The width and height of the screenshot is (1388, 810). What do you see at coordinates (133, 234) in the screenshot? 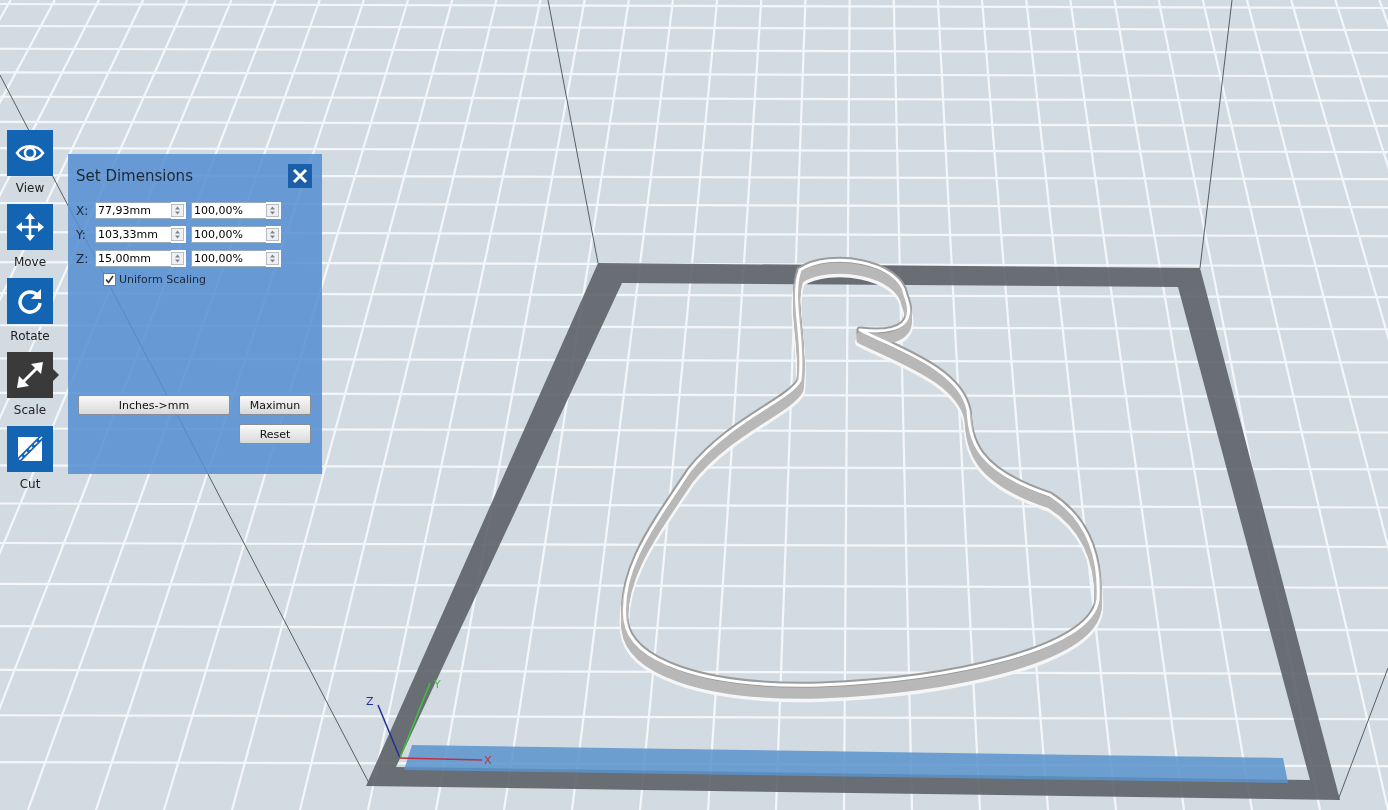
I see `number-field: 103,33mm` at bounding box center [133, 234].